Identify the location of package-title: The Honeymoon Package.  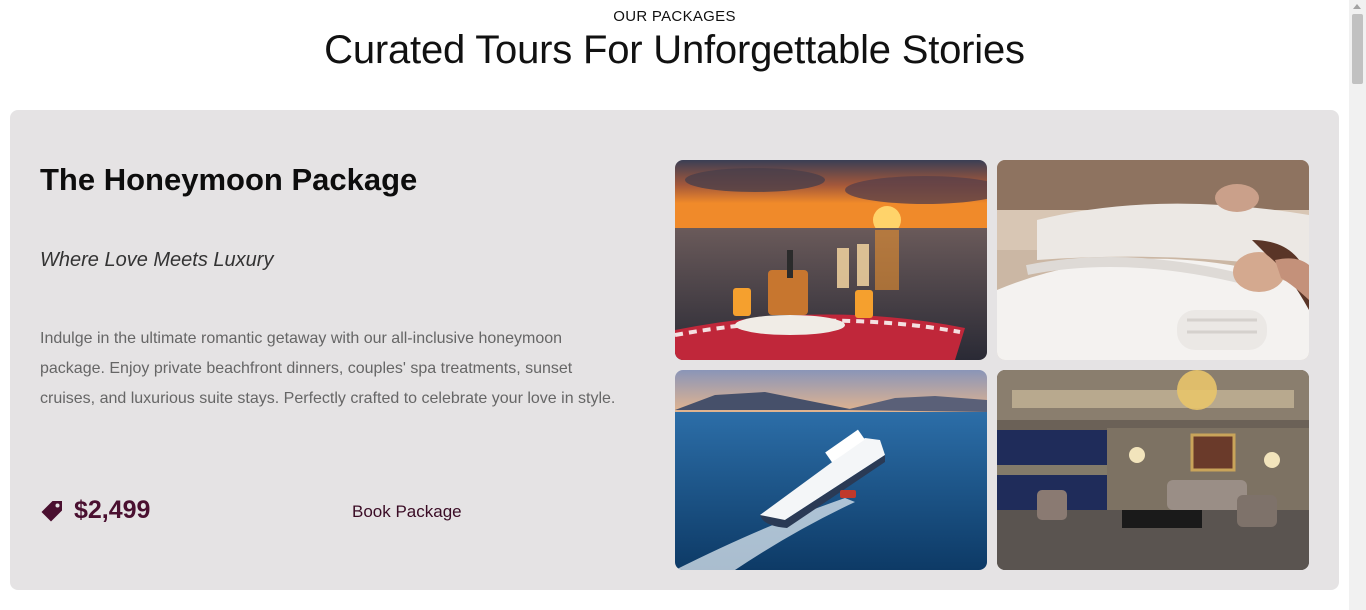
(229, 179).